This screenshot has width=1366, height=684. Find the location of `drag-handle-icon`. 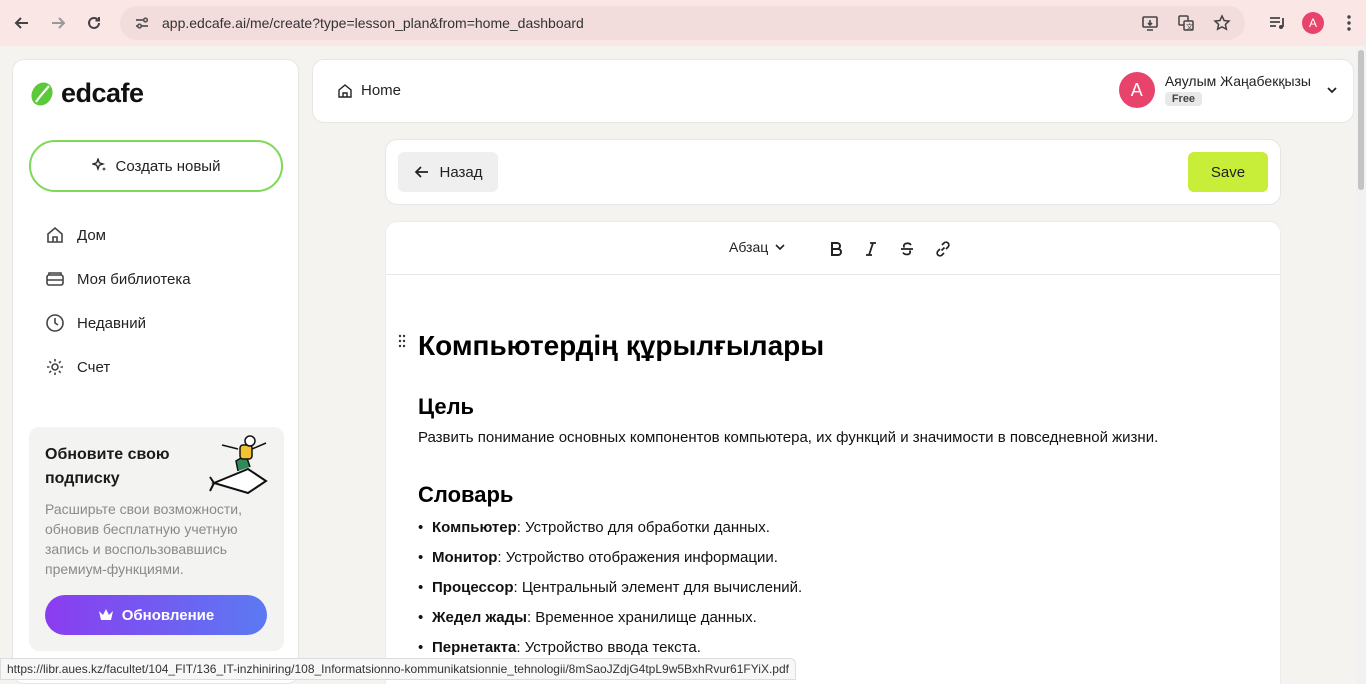

drag-handle-icon is located at coordinates (402, 342).